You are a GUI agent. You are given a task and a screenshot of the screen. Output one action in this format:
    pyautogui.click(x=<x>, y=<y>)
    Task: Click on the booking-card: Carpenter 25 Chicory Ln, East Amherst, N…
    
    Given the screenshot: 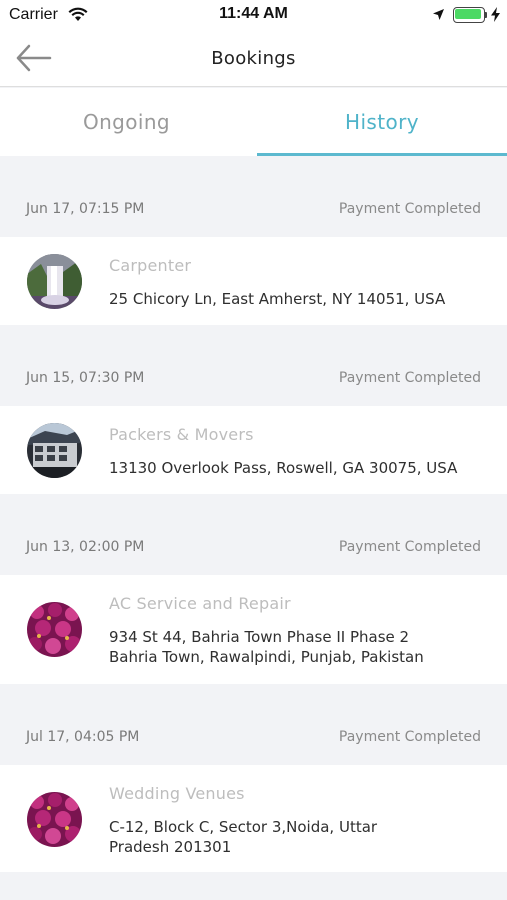 What is the action you would take?
    pyautogui.click(x=253, y=281)
    